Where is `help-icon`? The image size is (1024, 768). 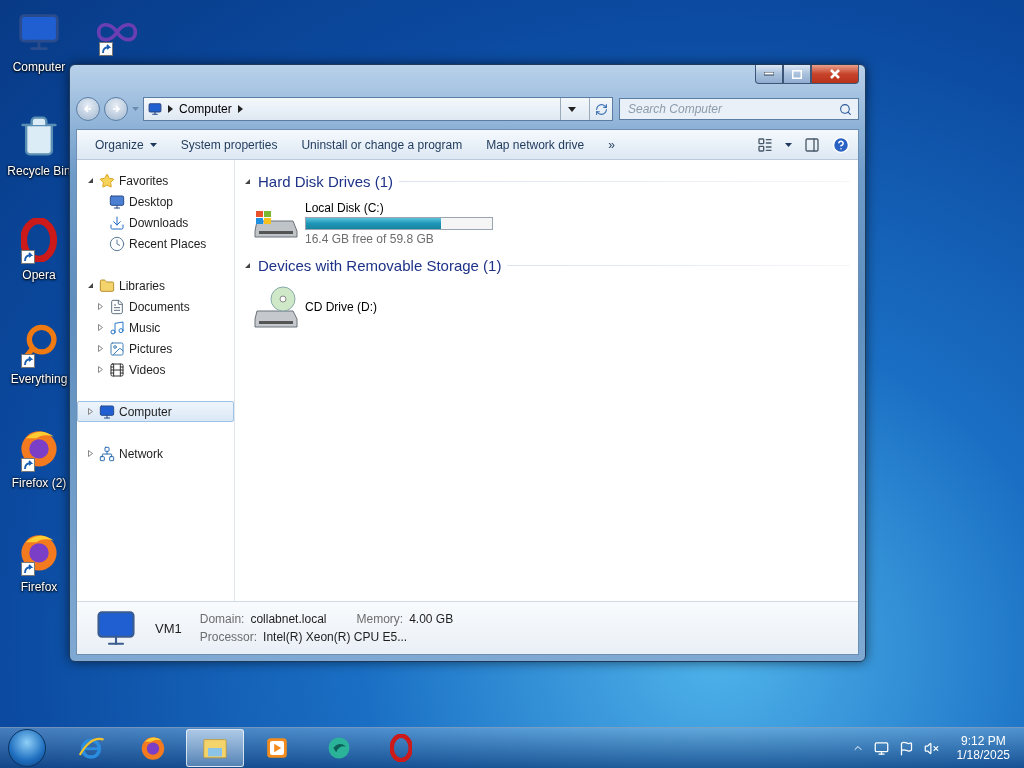
help-icon is located at coordinates (841, 144).